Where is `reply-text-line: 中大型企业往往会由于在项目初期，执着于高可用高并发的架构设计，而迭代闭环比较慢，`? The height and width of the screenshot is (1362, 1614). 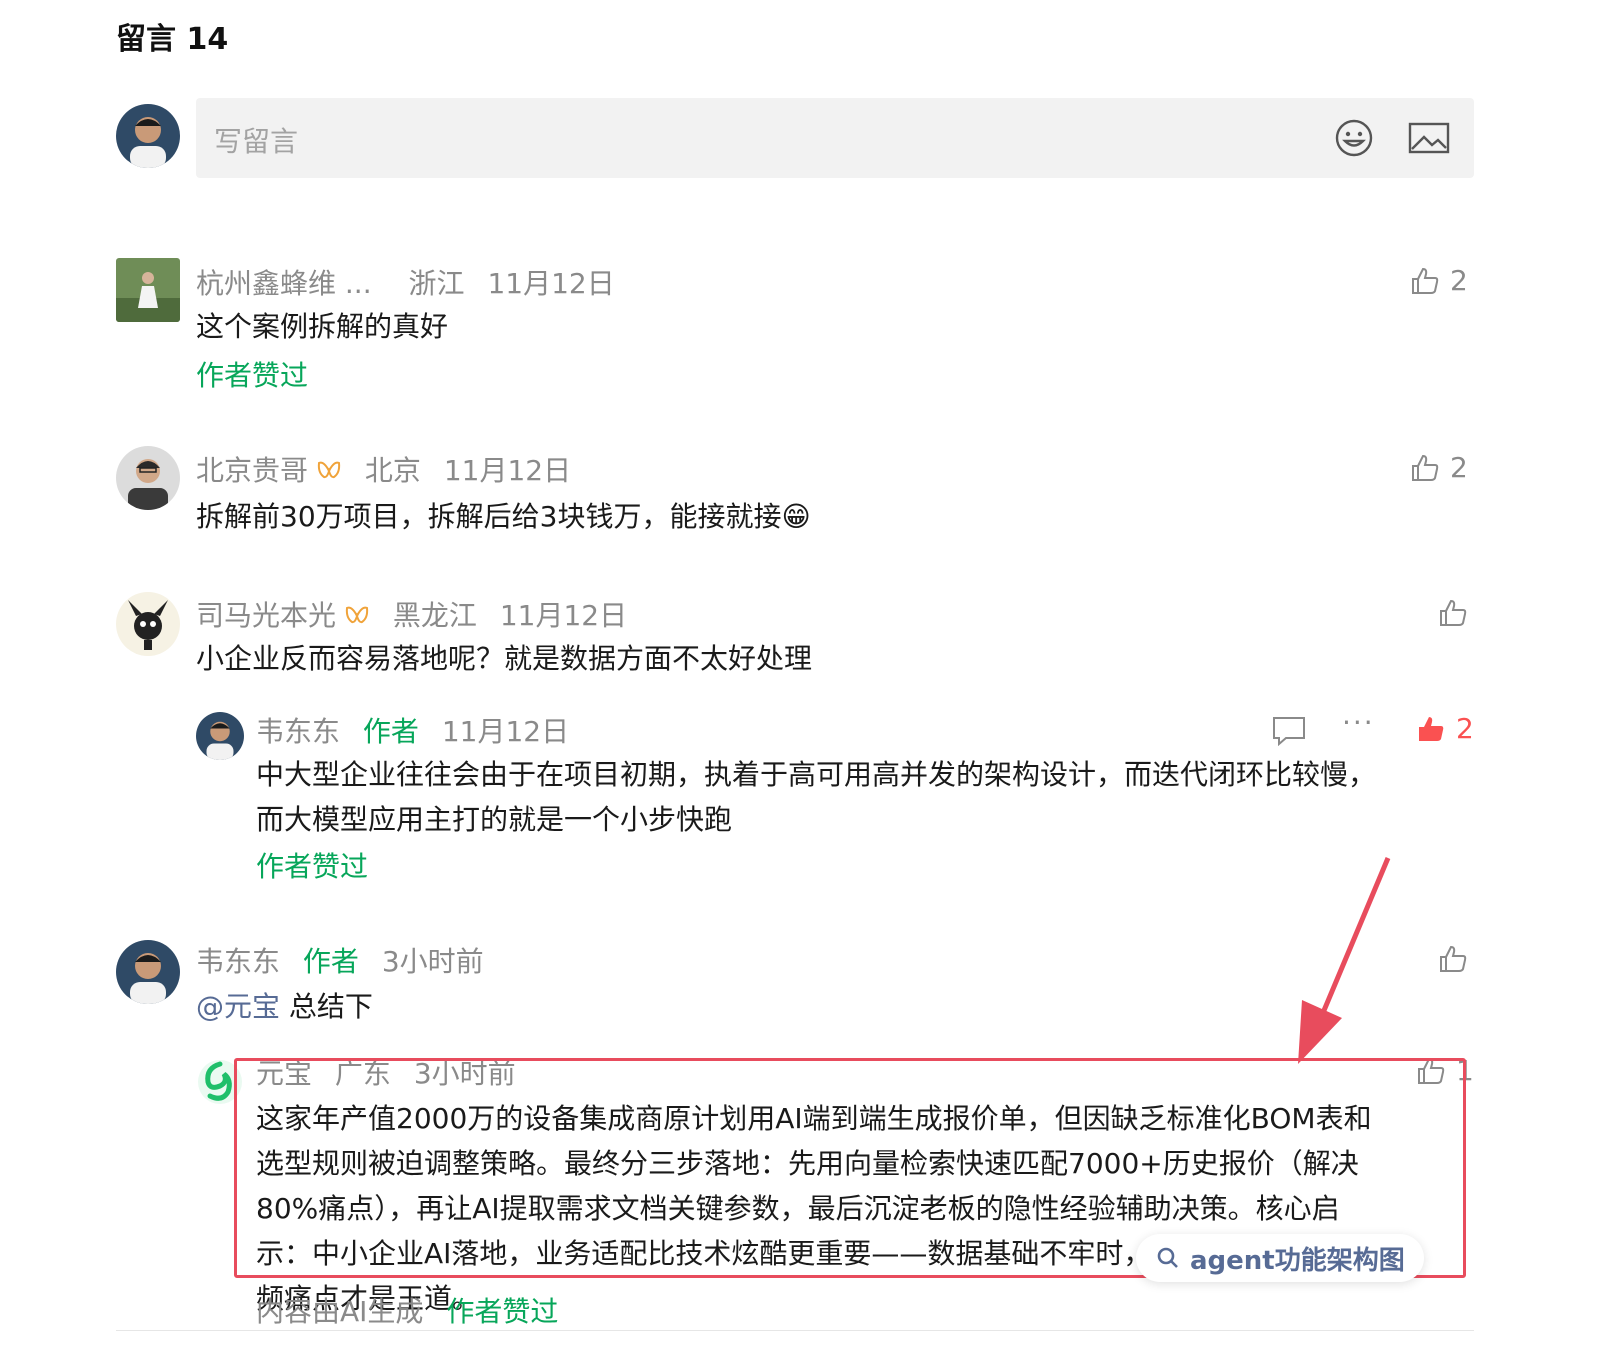
reply-text-line: 中大型企业往往会由于在项目初期，执着于高可用高并发的架构设计，而迭代闭环比较慢， is located at coordinates (816, 774).